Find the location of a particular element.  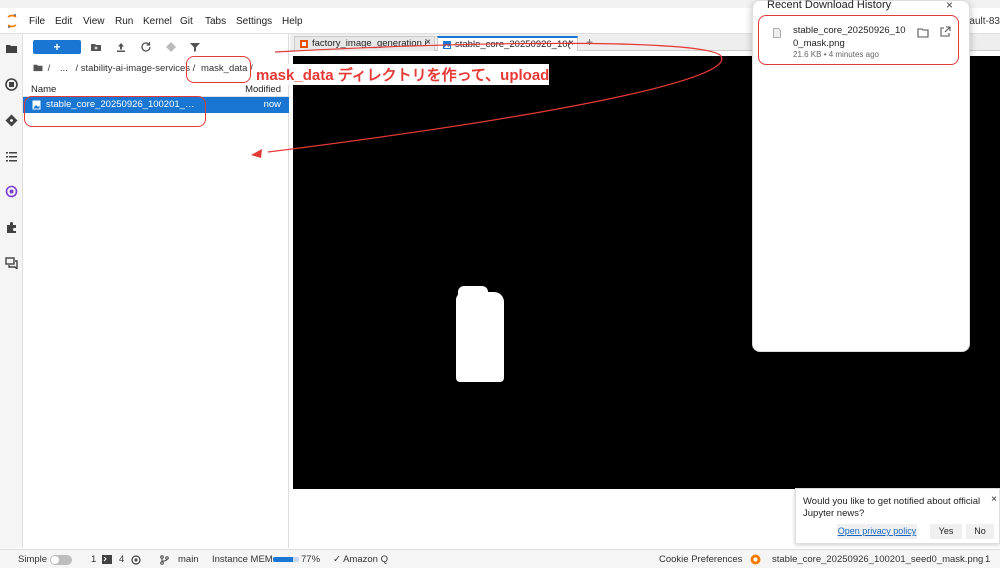

kernel-count: 4 is located at coordinates (121, 559).